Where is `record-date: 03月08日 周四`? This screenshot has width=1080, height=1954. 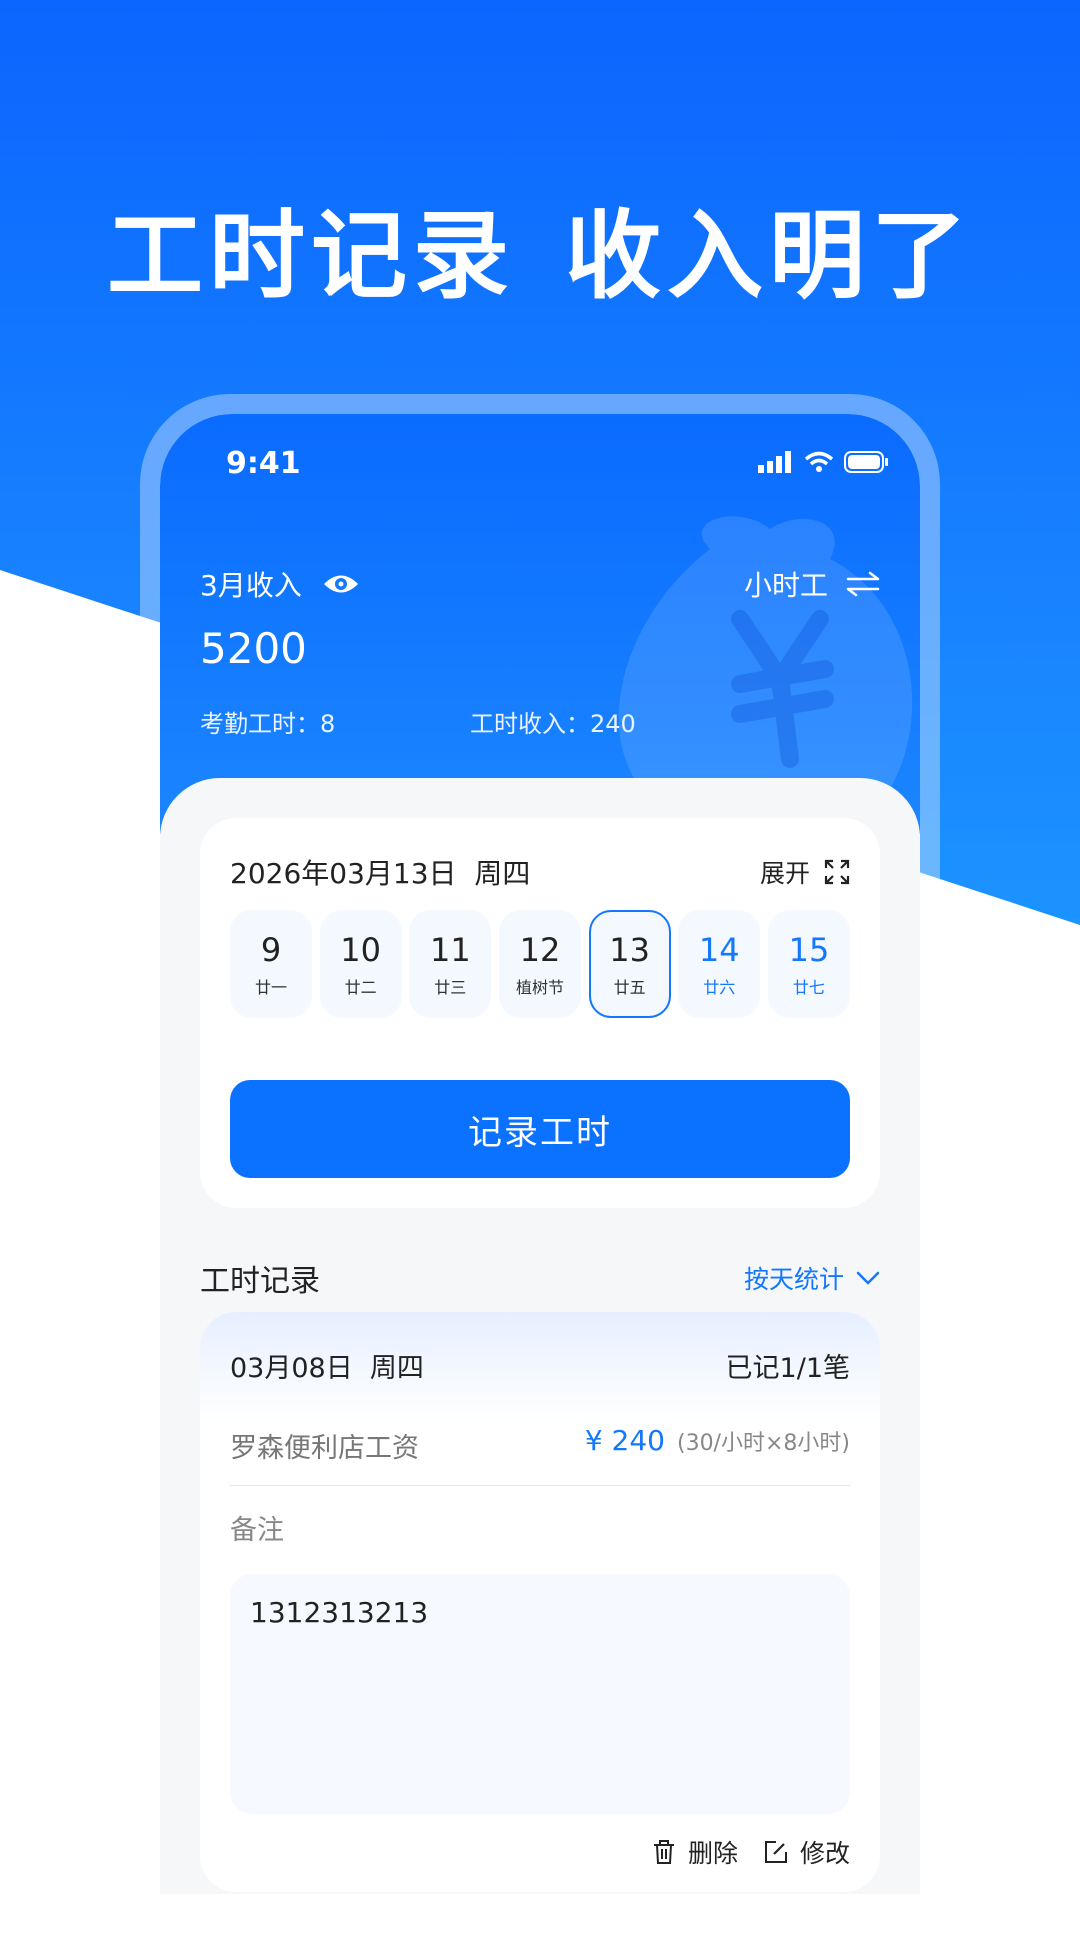 record-date: 03月08日 周四 is located at coordinates (327, 1368).